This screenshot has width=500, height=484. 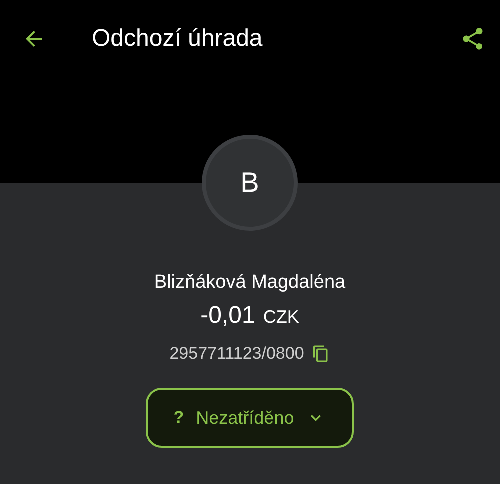 I want to click on copy-button, so click(x=321, y=354).